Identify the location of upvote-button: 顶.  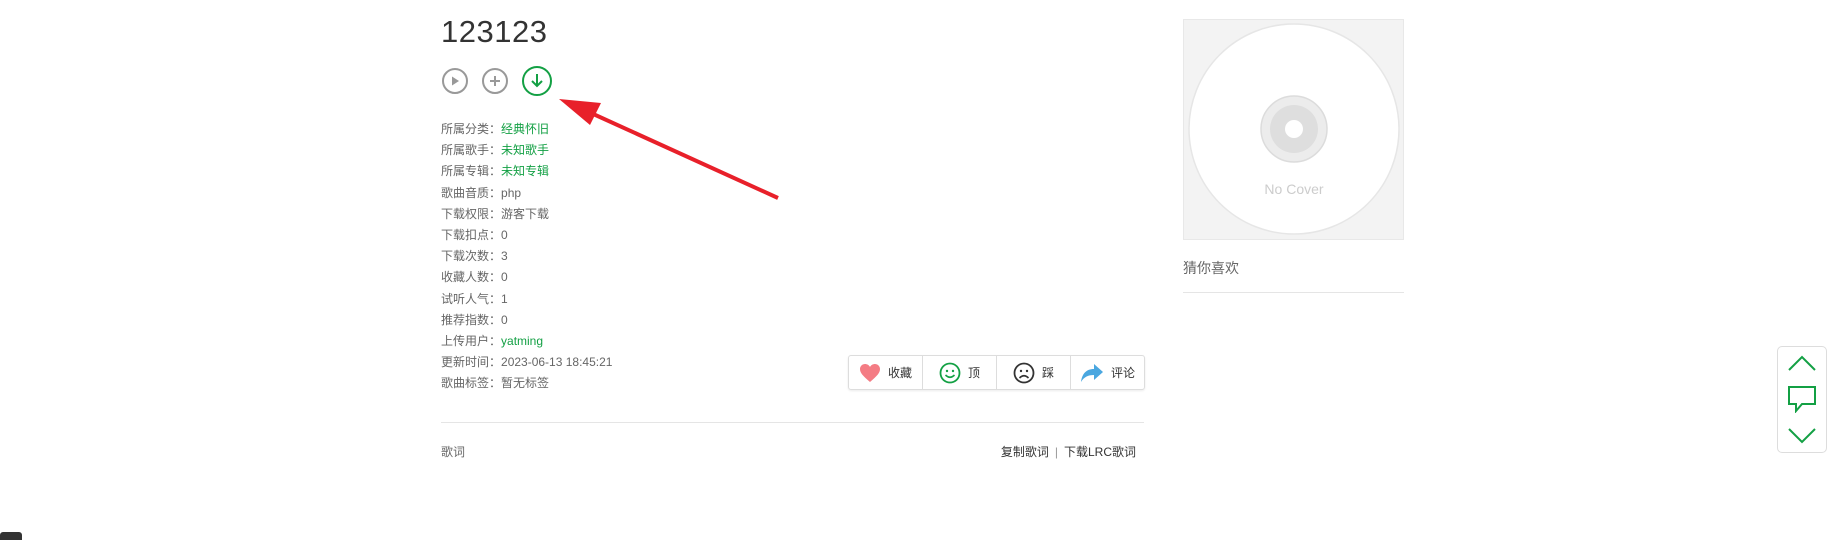
(960, 372).